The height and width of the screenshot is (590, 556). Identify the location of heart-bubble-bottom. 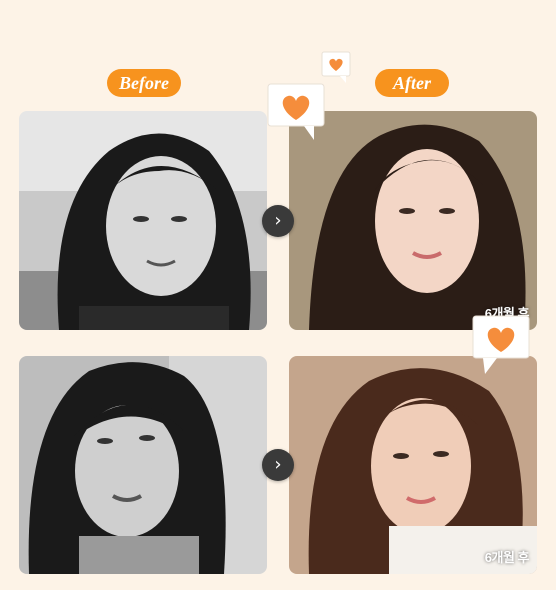
(501, 346).